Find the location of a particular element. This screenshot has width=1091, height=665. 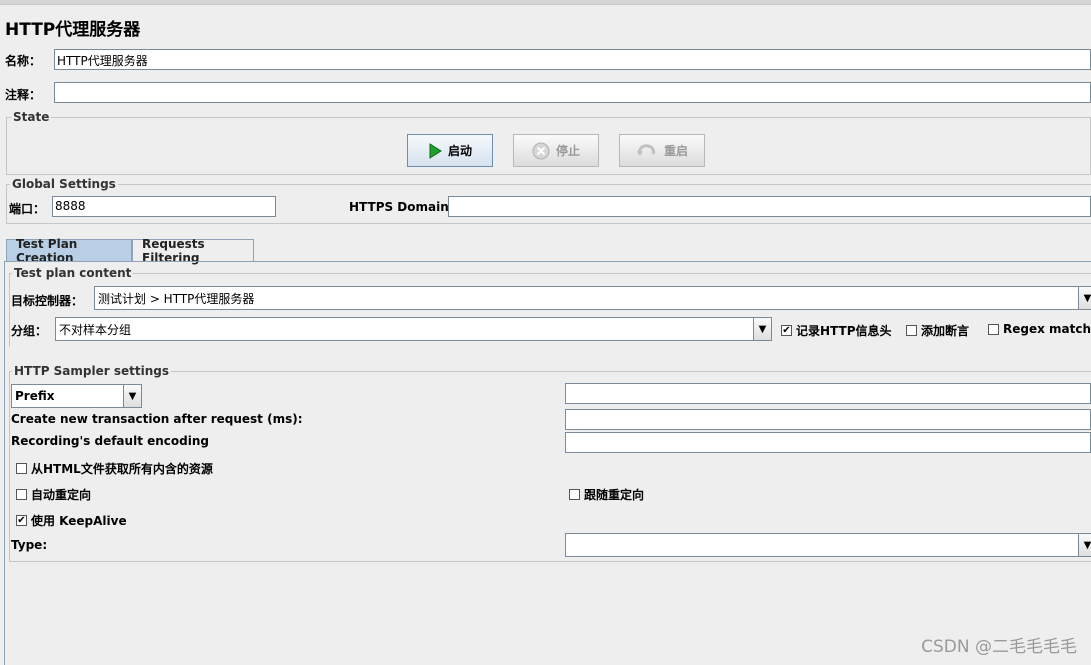

restart-button: 重启 is located at coordinates (662, 150).